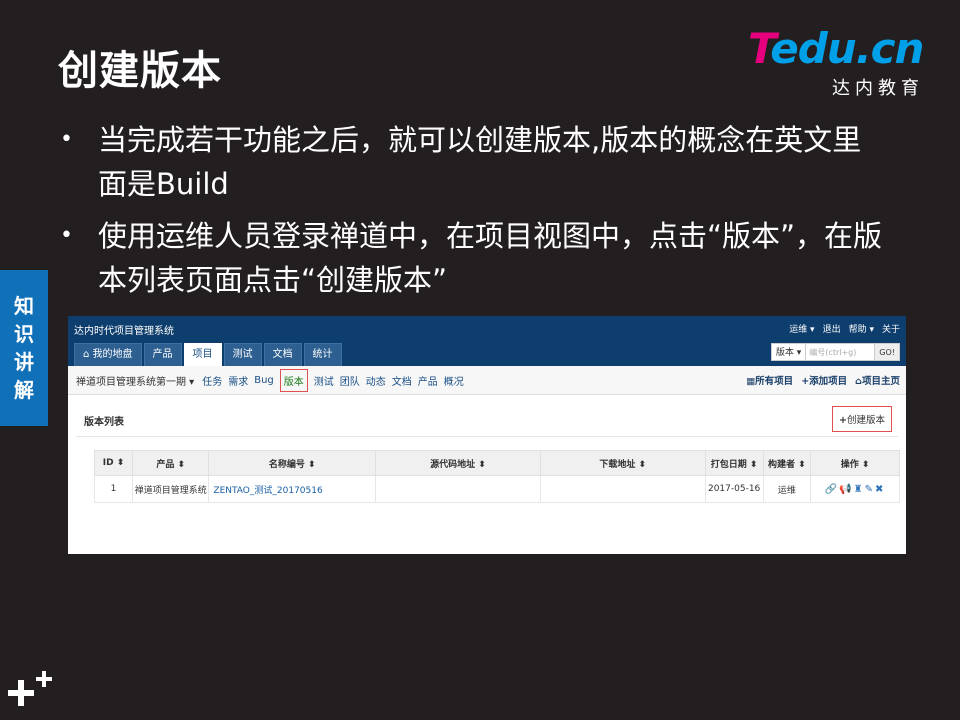  Describe the element at coordinates (858, 381) in the screenshot. I see `home-icon: ⌂` at that location.